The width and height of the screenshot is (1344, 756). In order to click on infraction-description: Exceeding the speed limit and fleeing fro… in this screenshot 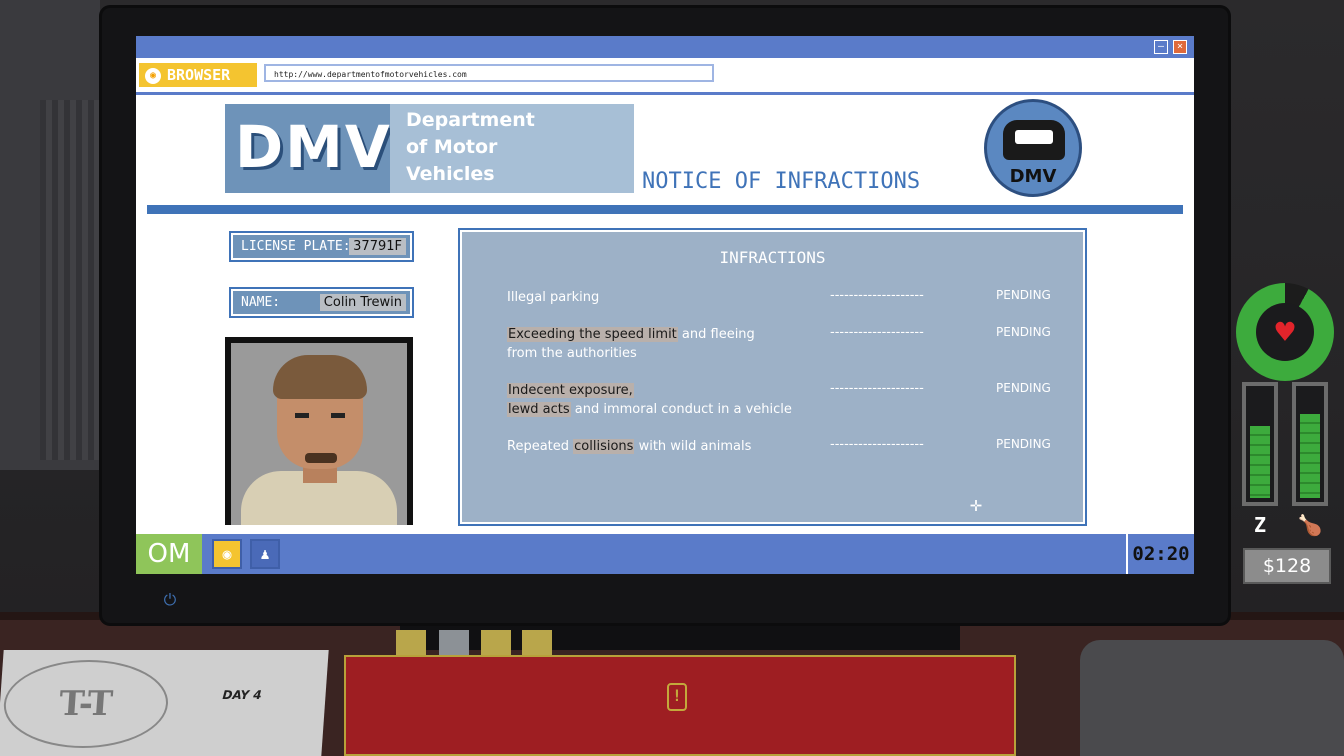, I will do `click(662, 344)`.